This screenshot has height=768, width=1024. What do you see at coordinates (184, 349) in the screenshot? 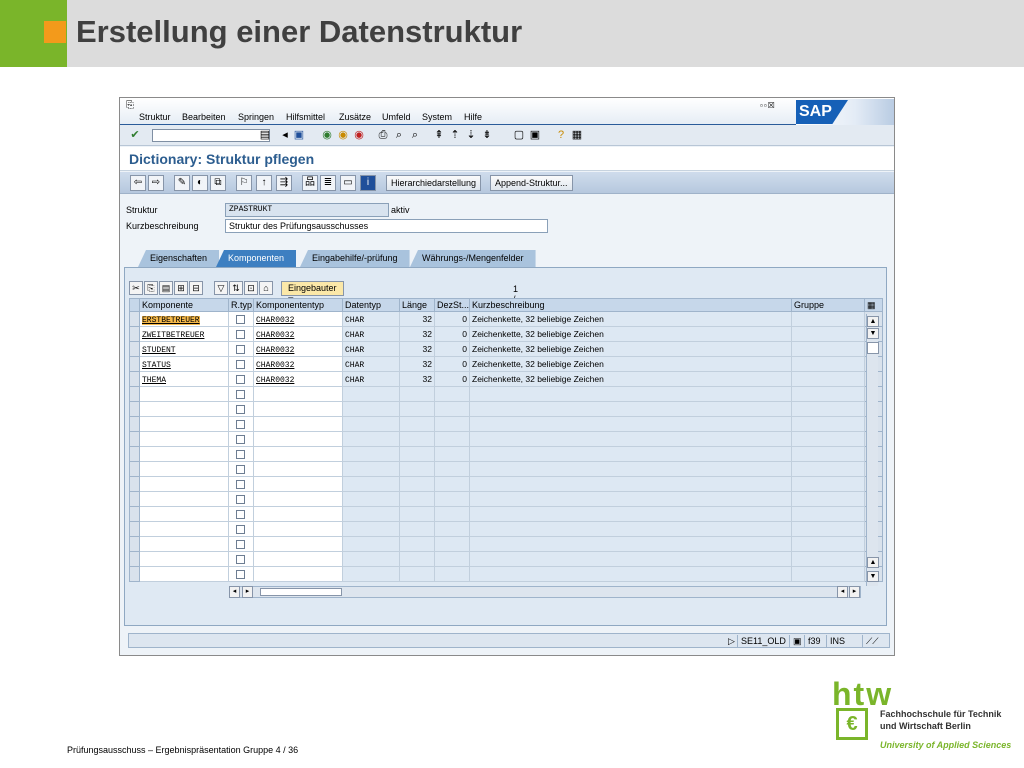
I see `cell-komponente: STUDENT` at bounding box center [184, 349].